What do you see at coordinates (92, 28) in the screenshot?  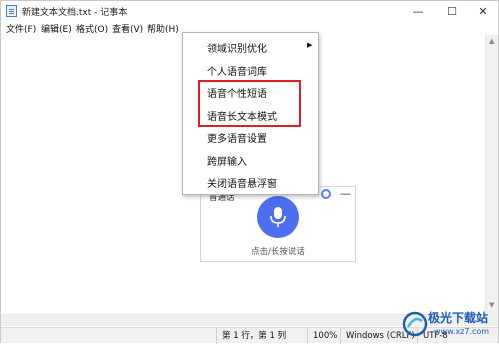 I see `menu-format: 格式(O)` at bounding box center [92, 28].